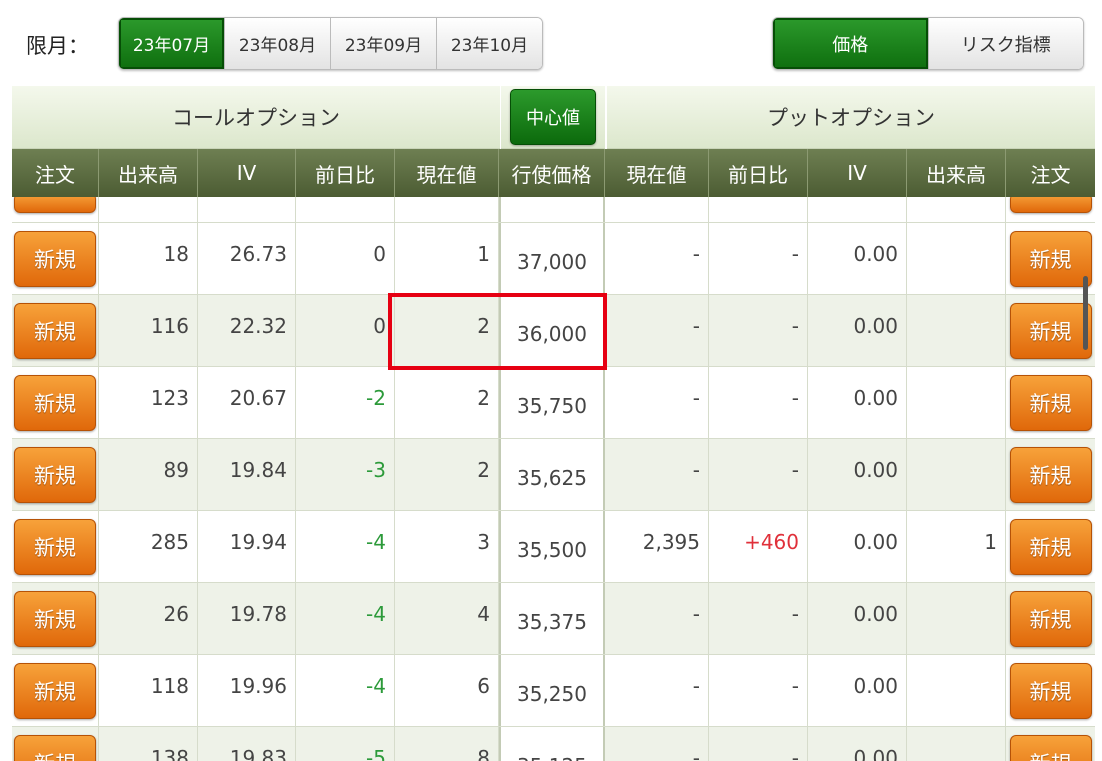  Describe the element at coordinates (278, 43) in the screenshot. I see `month-tab-2: 23年08月` at that location.